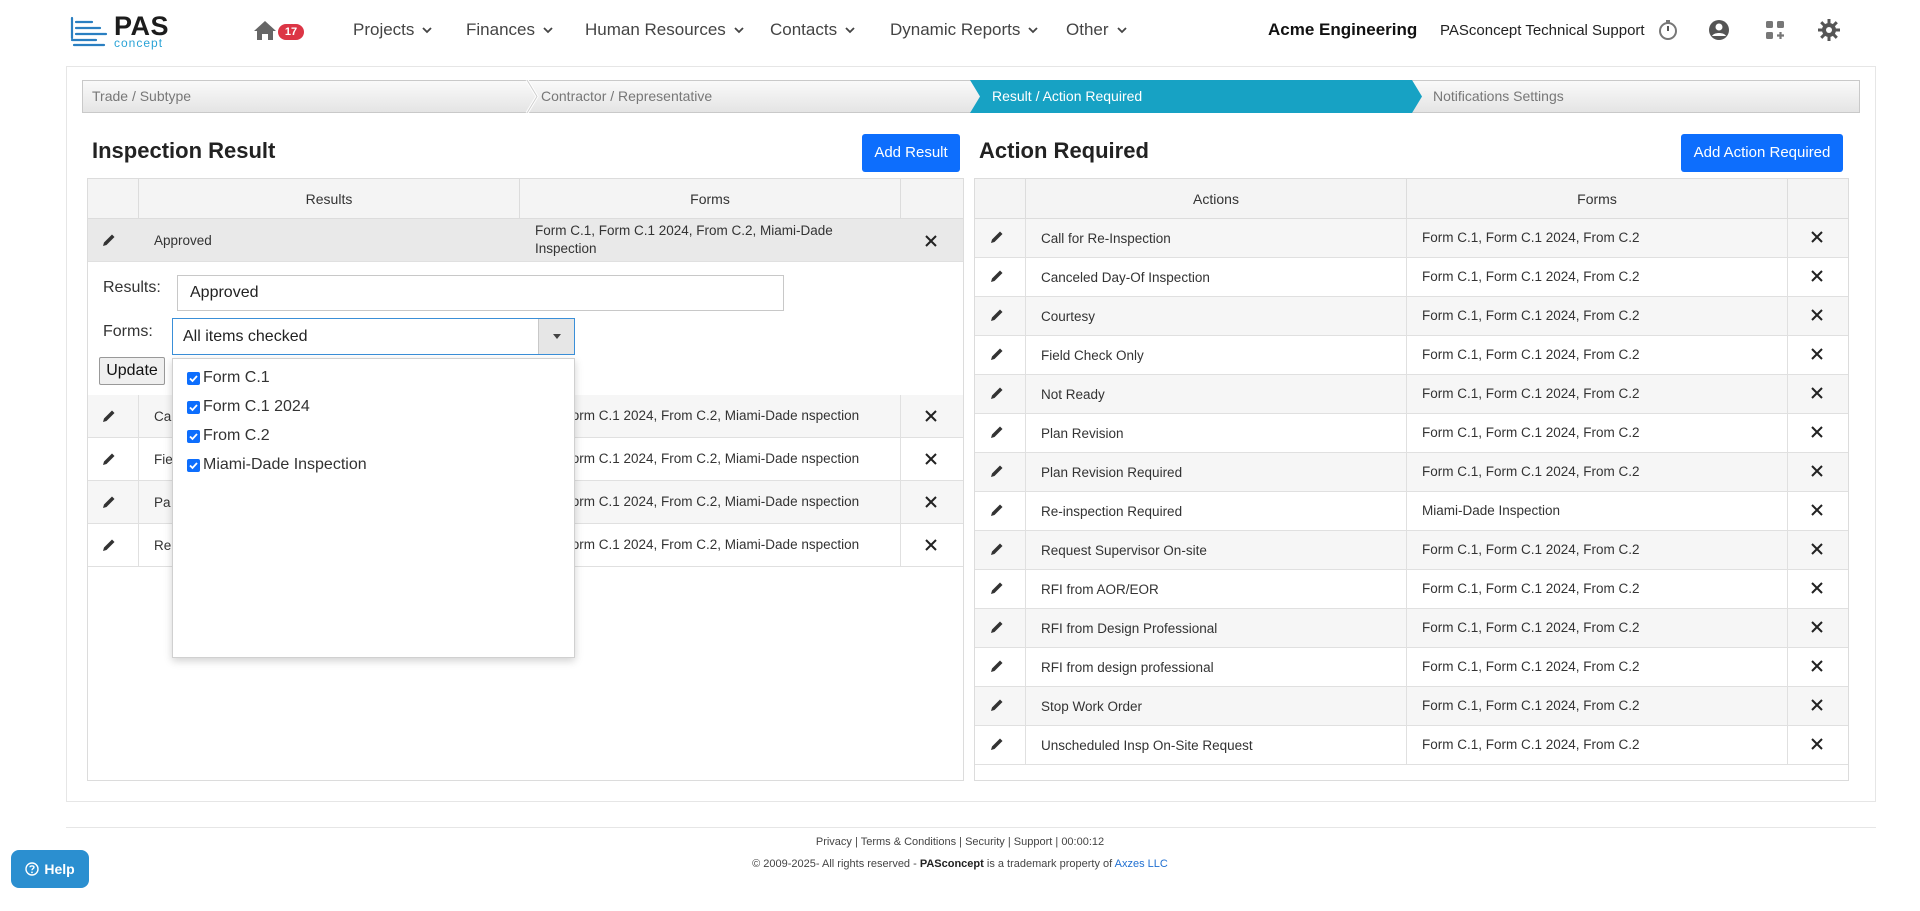  I want to click on user-icon, so click(1719, 30).